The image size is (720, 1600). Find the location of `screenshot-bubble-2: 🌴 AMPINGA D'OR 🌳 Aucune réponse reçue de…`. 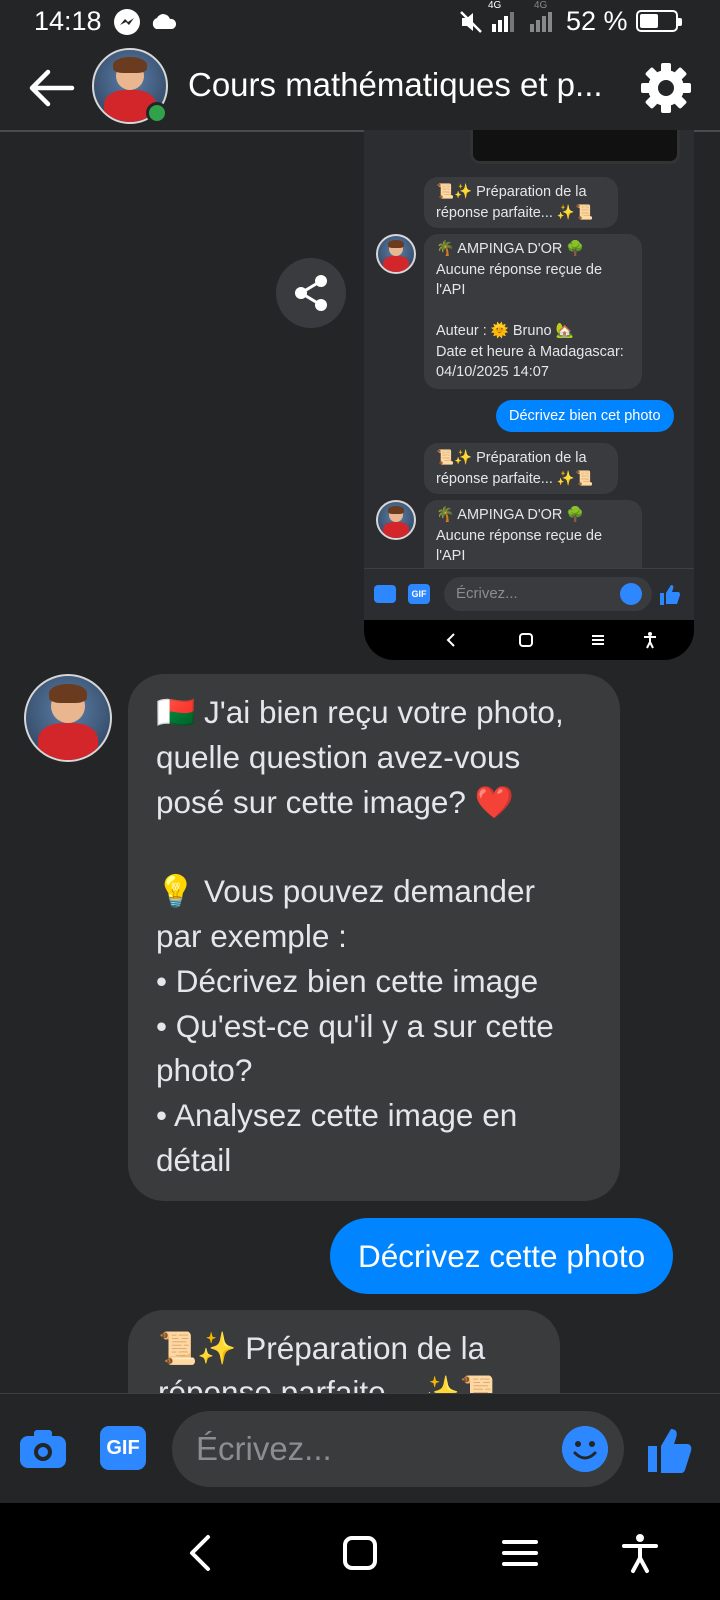

screenshot-bubble-2: 🌴 AMPINGA D'OR 🌳 Aucune réponse reçue de… is located at coordinates (533, 311).